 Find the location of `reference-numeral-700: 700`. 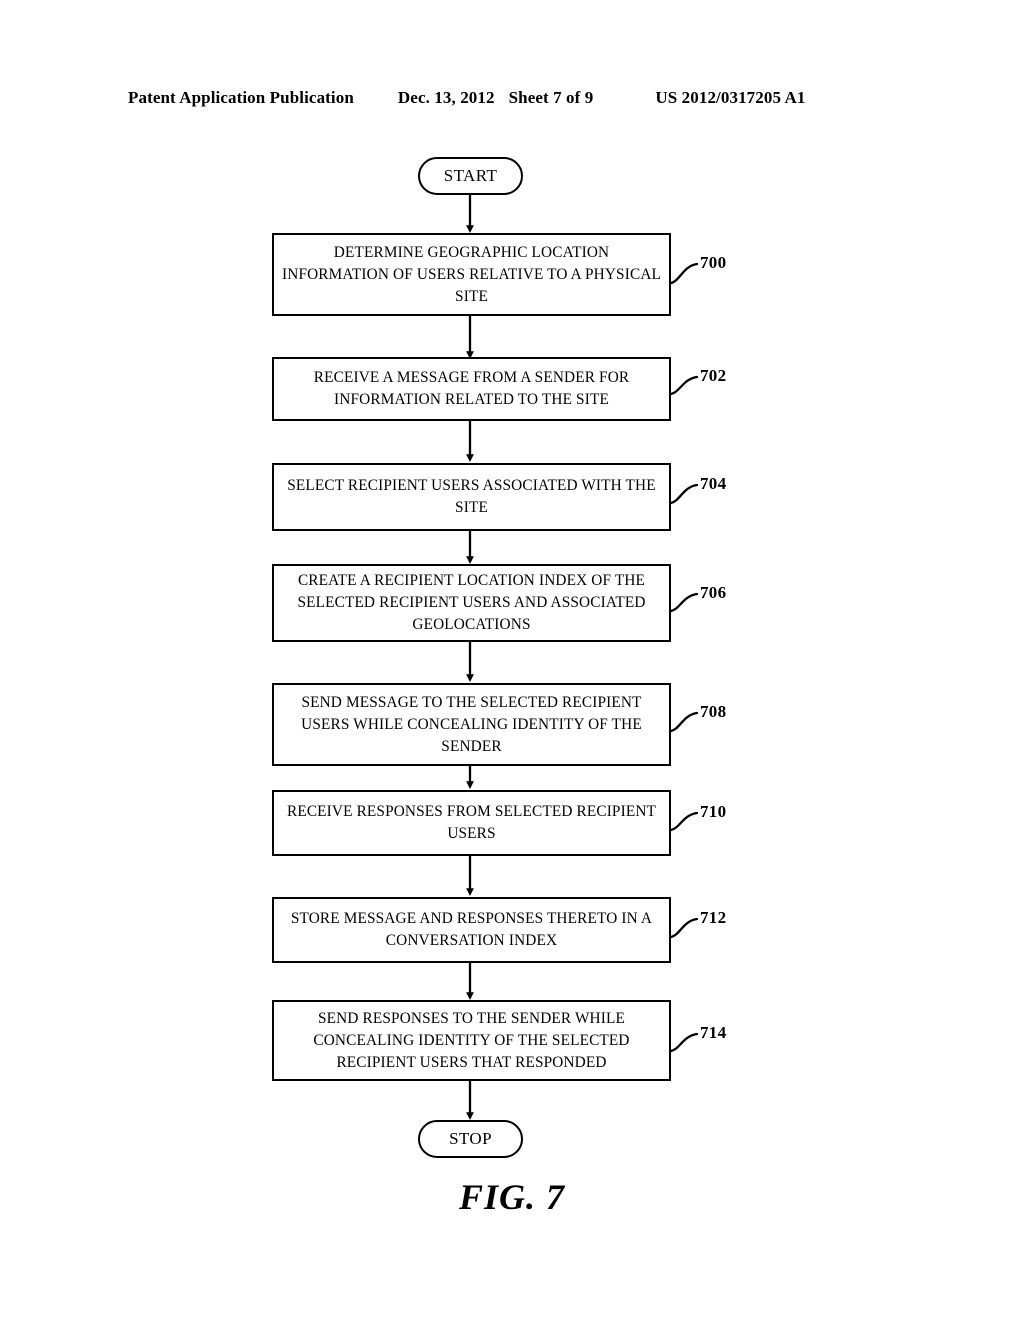

reference-numeral-700: 700 is located at coordinates (713, 262).